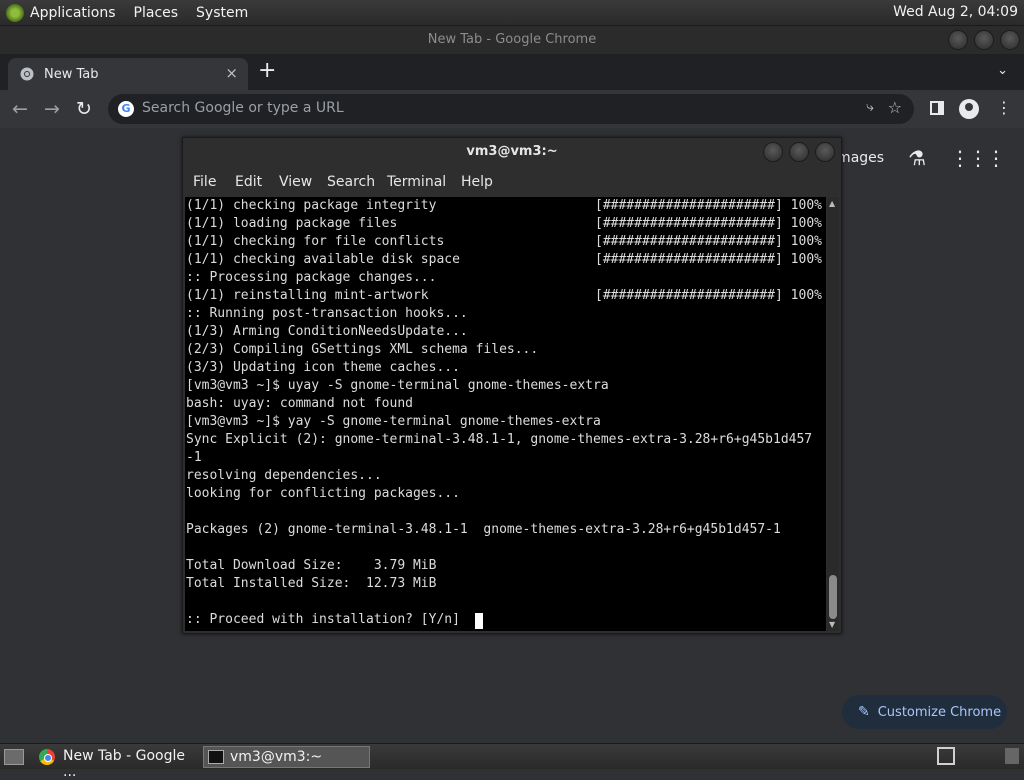 This screenshot has width=1024, height=780. I want to click on menu-places: Places, so click(156, 13).